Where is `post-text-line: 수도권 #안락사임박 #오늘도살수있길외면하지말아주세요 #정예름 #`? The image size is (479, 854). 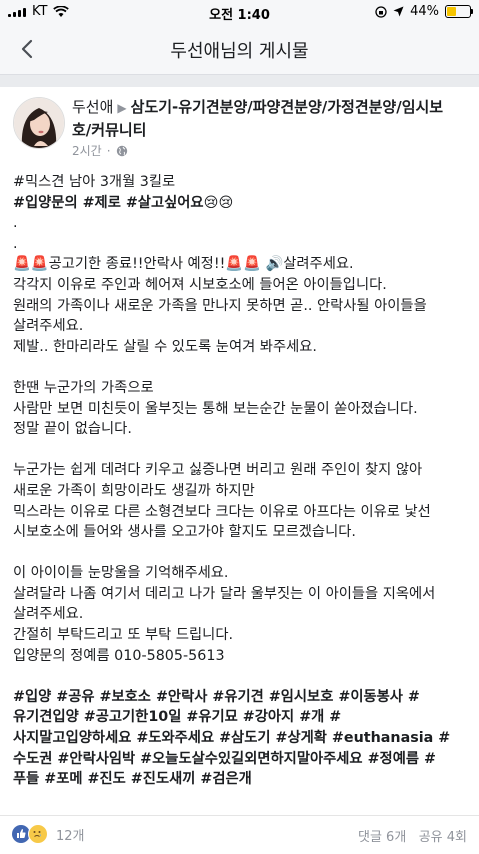 post-text-line: 수도권 #안락사임박 #오늘도살수있길외면하지말아주세요 #정예름 # is located at coordinates (224, 758).